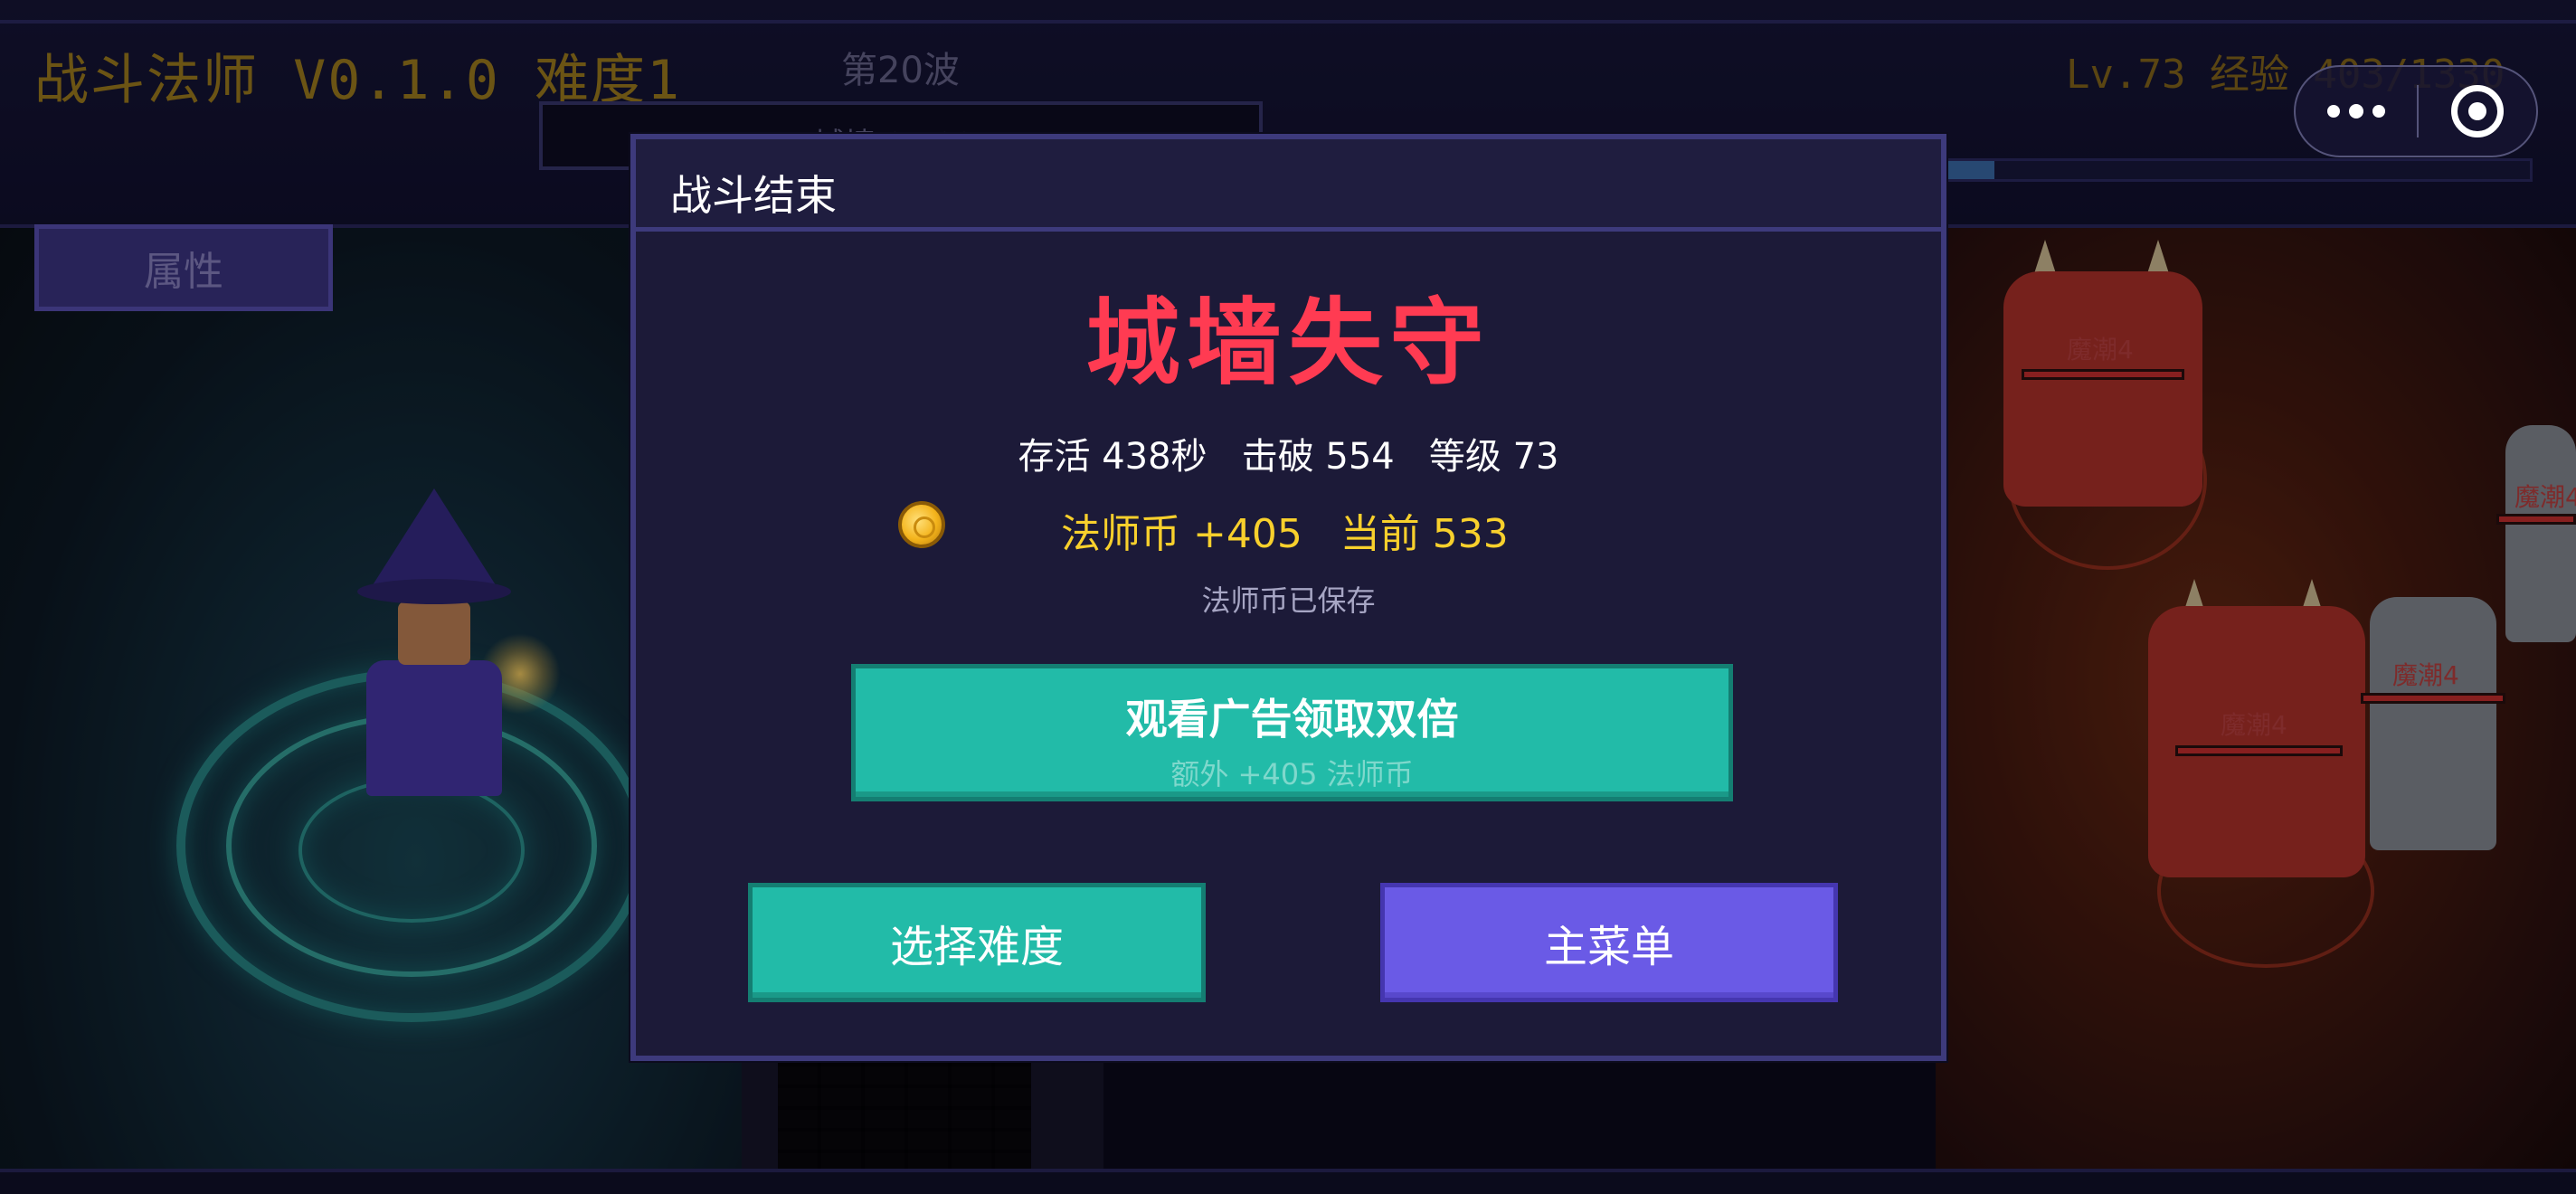 This screenshot has height=1194, width=2576. What do you see at coordinates (921, 524) in the screenshot?
I see `coin-icon` at bounding box center [921, 524].